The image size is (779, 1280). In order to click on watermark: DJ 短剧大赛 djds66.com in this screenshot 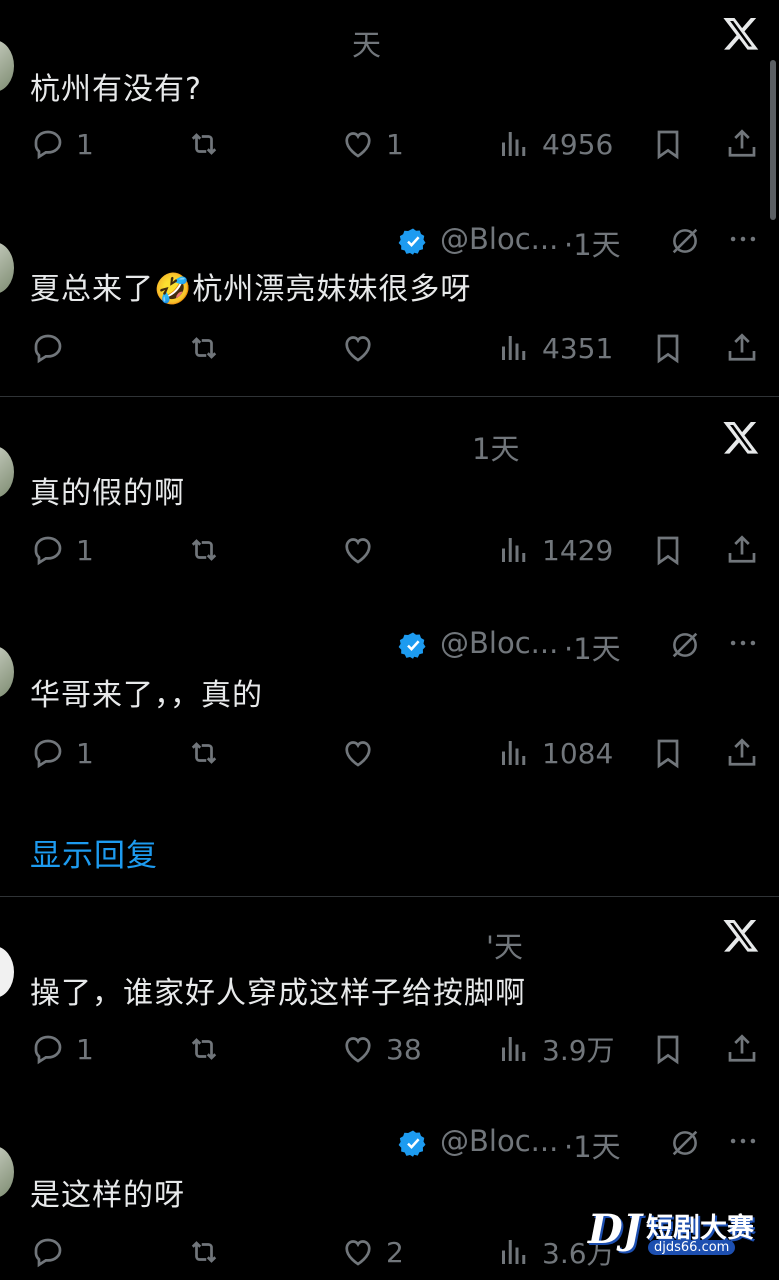, I will do `click(673, 1230)`.